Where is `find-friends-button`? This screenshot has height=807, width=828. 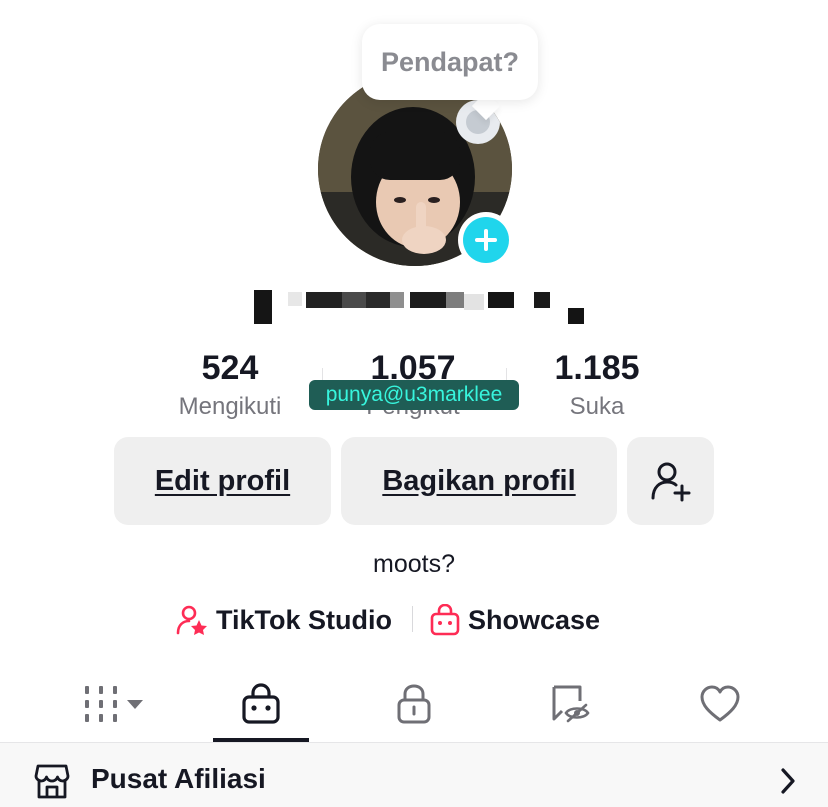
find-friends-button is located at coordinates (670, 481).